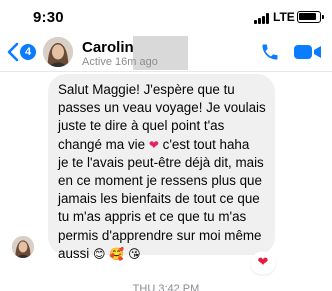  What do you see at coordinates (284, 17) in the screenshot?
I see `carrier-label: LTE` at bounding box center [284, 17].